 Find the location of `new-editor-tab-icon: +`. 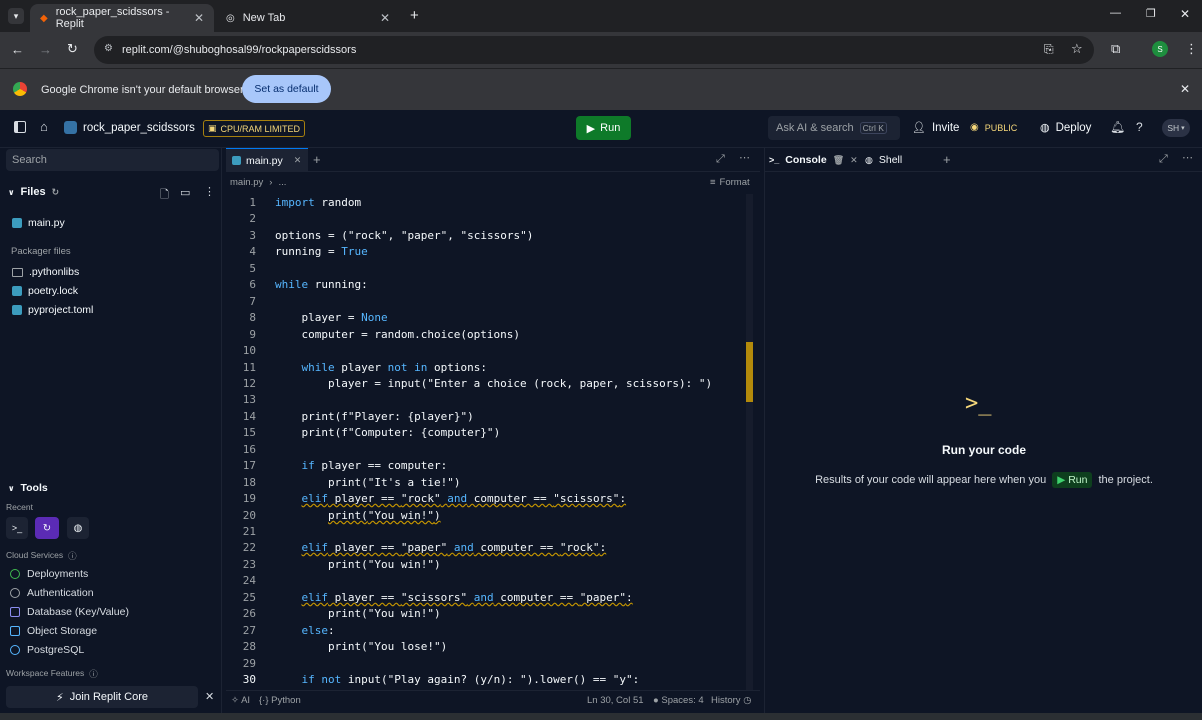

new-editor-tab-icon: + is located at coordinates (317, 159).